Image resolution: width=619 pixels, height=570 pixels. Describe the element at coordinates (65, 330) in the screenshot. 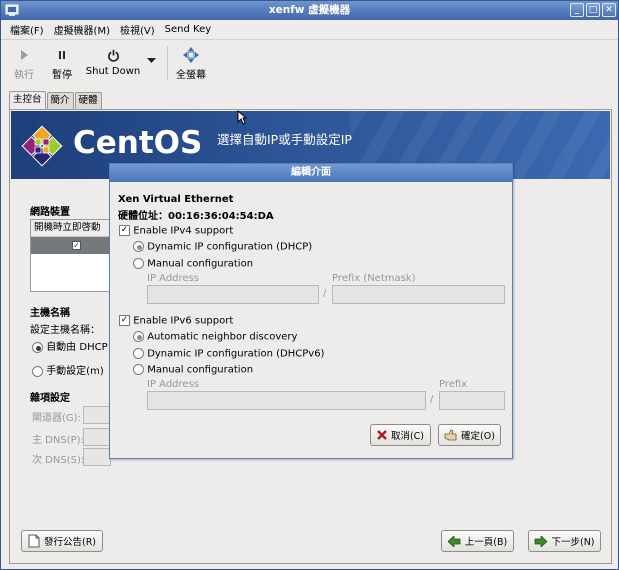

I see `hostname-setting-label: 設定主機名稱：` at that location.